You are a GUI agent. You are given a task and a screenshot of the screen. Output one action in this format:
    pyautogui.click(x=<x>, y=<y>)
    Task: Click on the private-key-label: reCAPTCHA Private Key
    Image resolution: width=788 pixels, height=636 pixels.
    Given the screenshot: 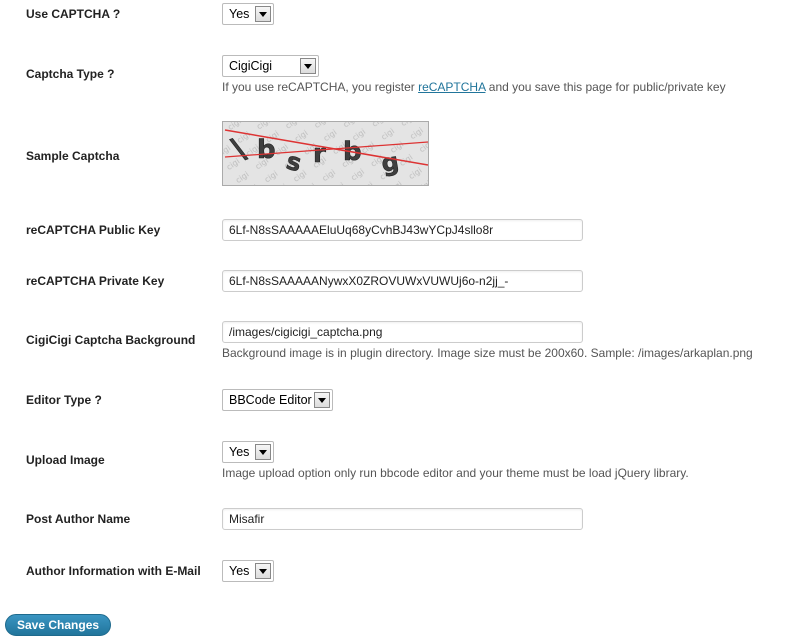 What is the action you would take?
    pyautogui.click(x=95, y=281)
    